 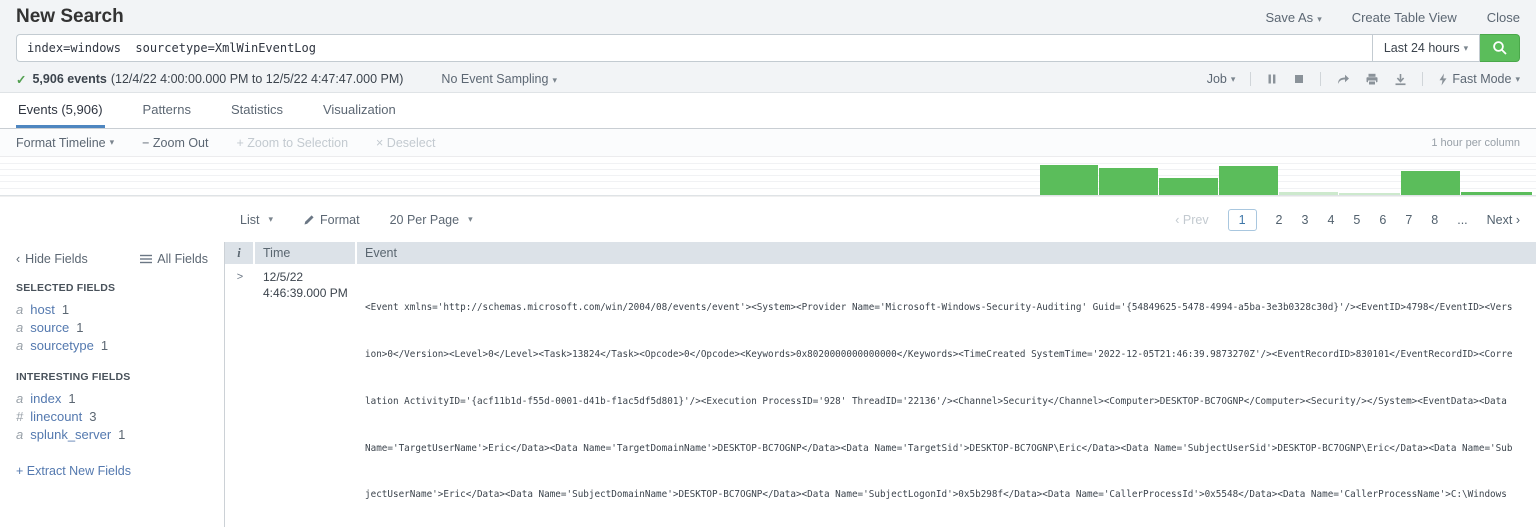 I want to click on search-query-input: index=windows sourcetype=XmlWinEventLog, so click(x=694, y=48).